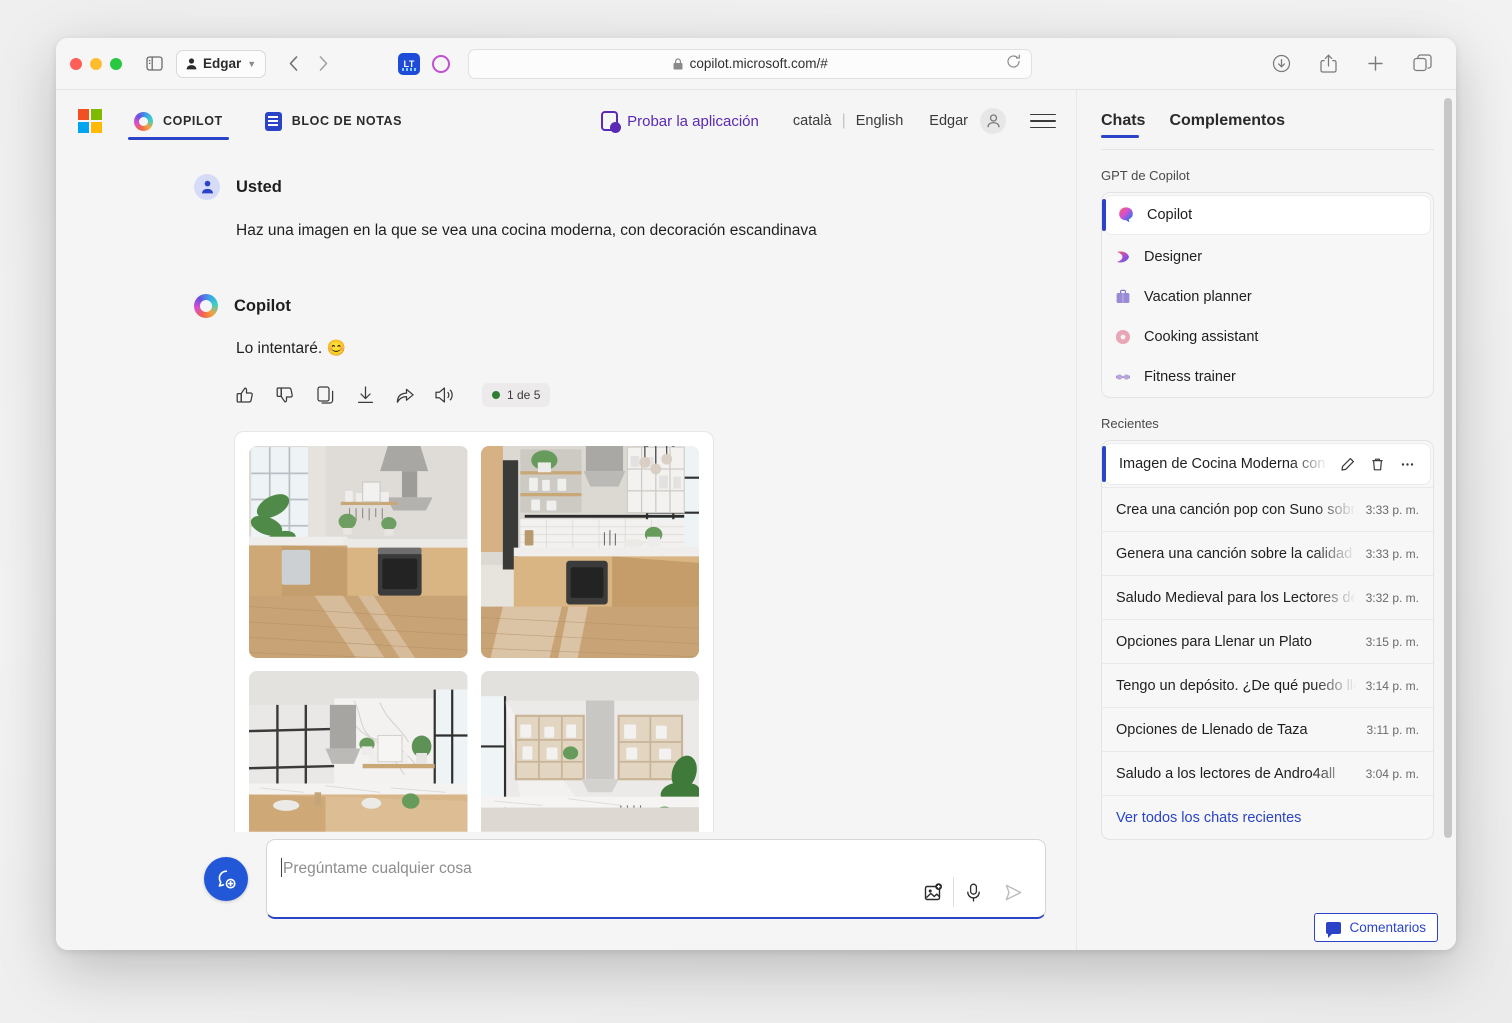 This screenshot has width=1512, height=1023. I want to click on tab-bloc-de-notas: BLOC DE NOTAS, so click(333, 121).